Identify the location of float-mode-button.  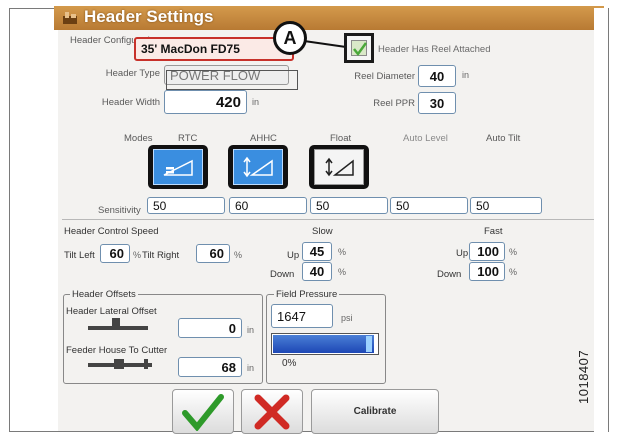
(339, 167).